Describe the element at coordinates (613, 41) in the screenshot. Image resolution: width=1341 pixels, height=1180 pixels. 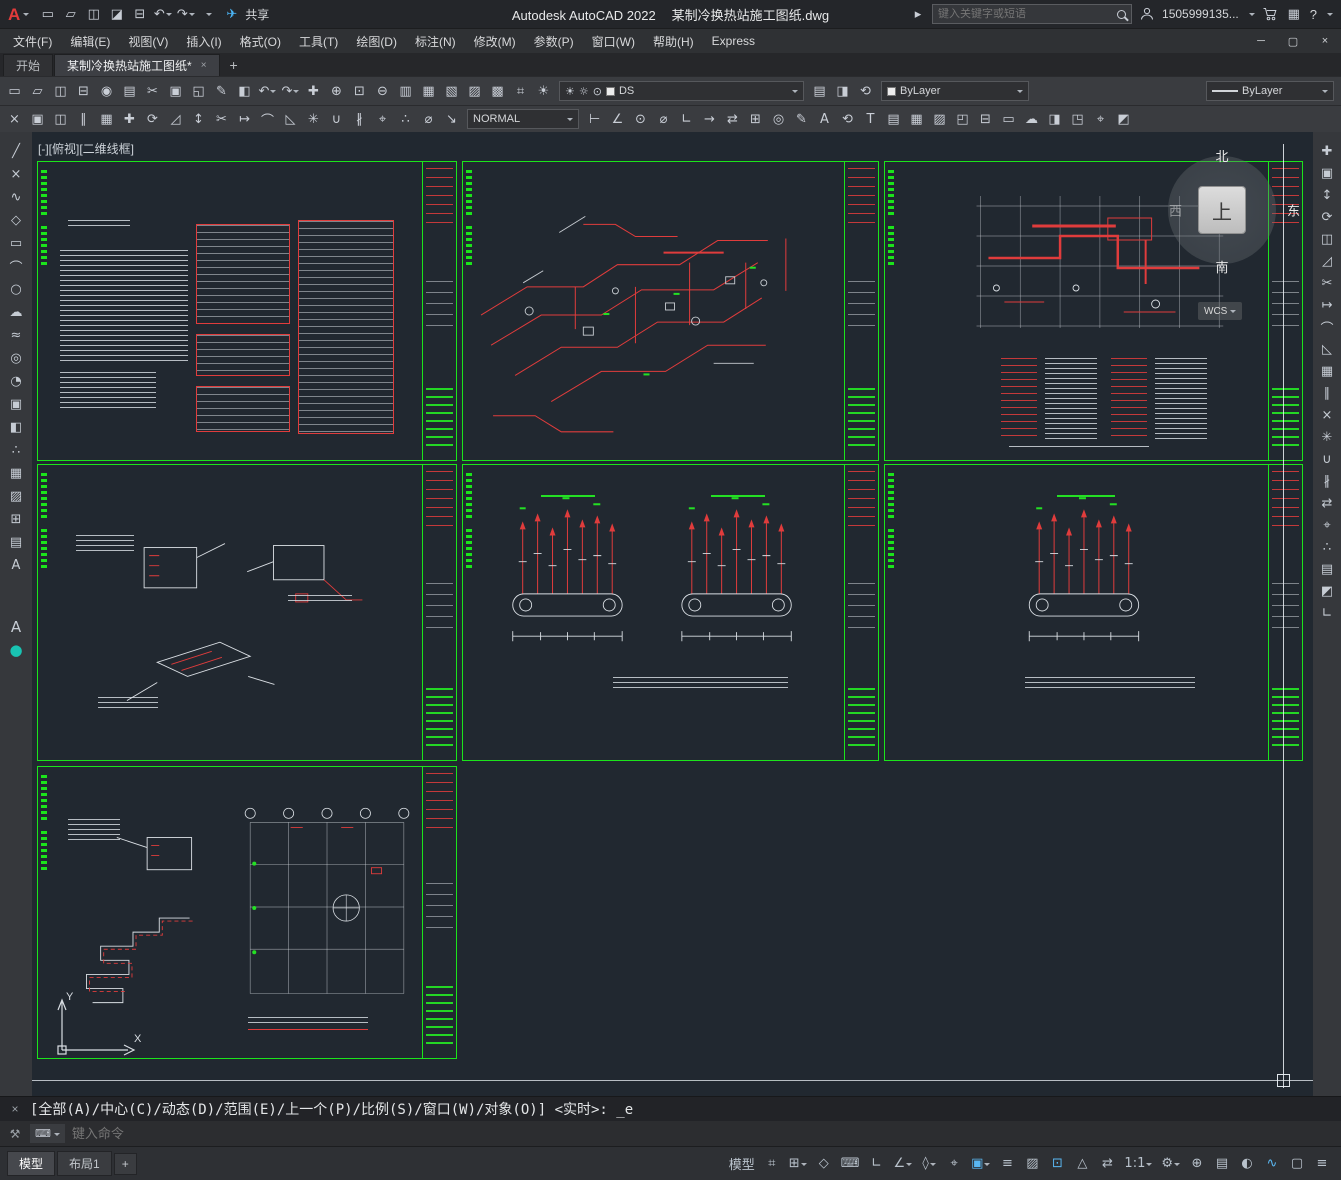
I see `menu-window: 窗口(W)` at that location.